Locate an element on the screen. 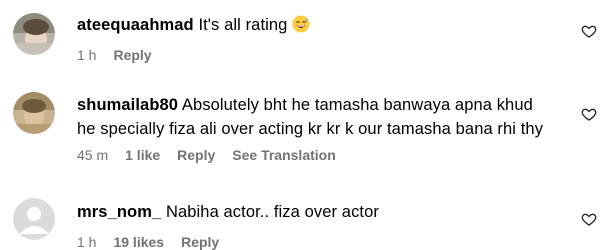 Image resolution: width=604 pixels, height=250 pixels. comment-time: 1 h is located at coordinates (87, 55).